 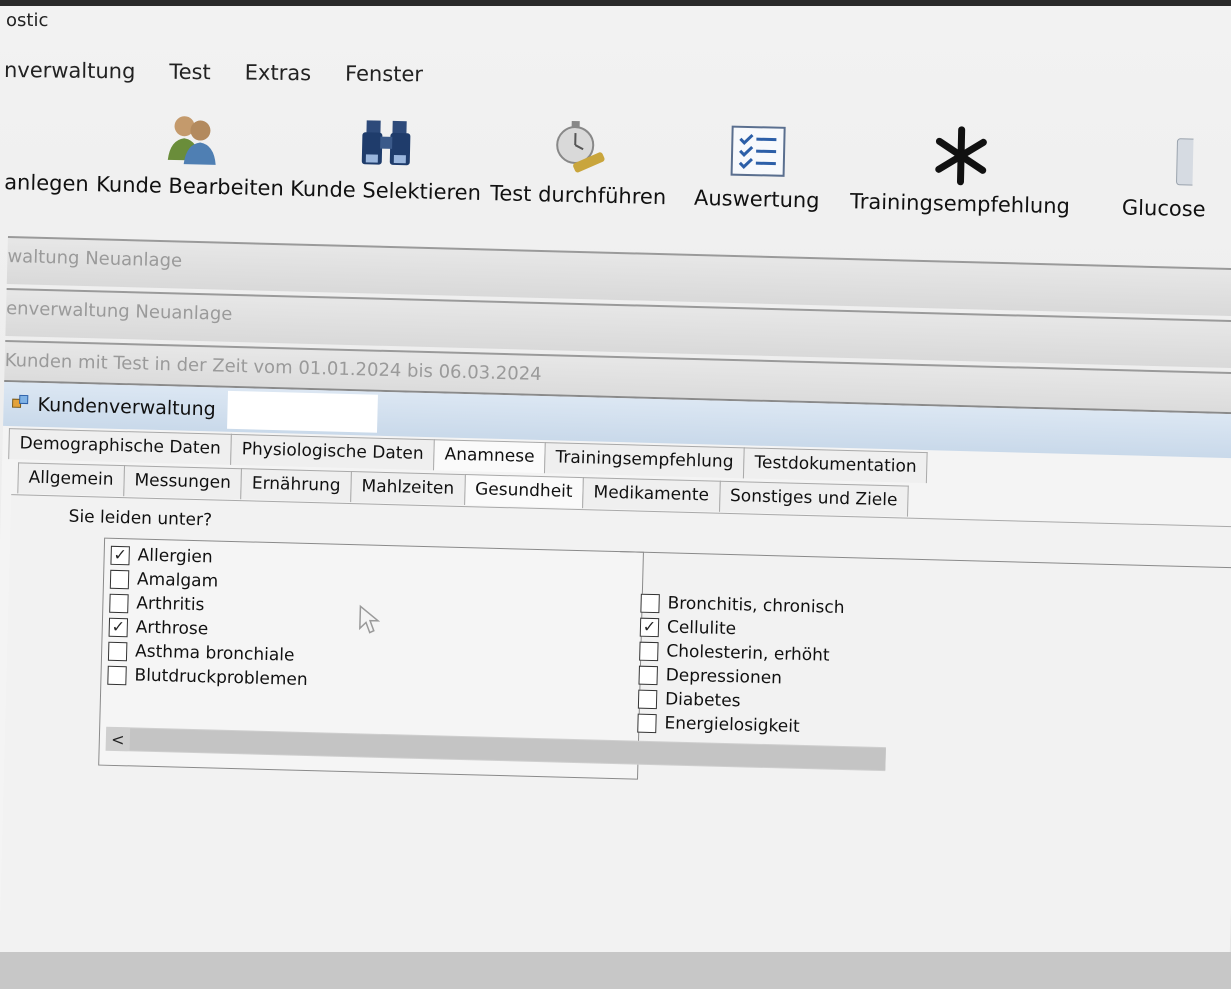 I want to click on toolbar-kunde-selektieren-button: Kunde Selektieren, so click(x=386, y=158).